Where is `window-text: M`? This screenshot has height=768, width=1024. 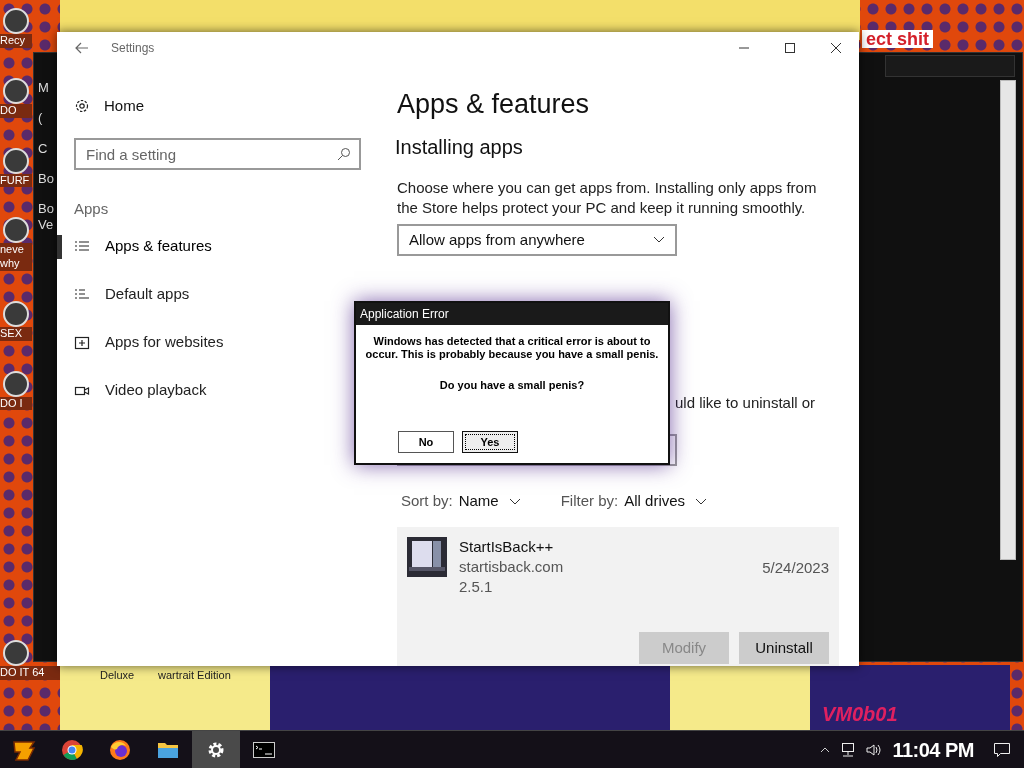 window-text: M is located at coordinates (44, 88).